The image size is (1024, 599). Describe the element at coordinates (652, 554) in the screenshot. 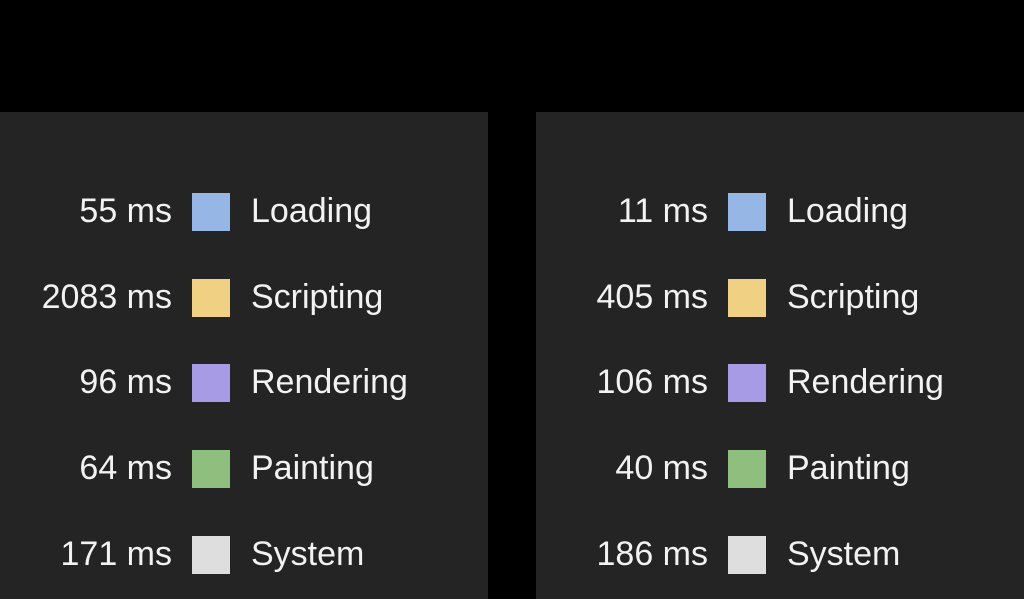

I see `time-value: 186 ms` at that location.